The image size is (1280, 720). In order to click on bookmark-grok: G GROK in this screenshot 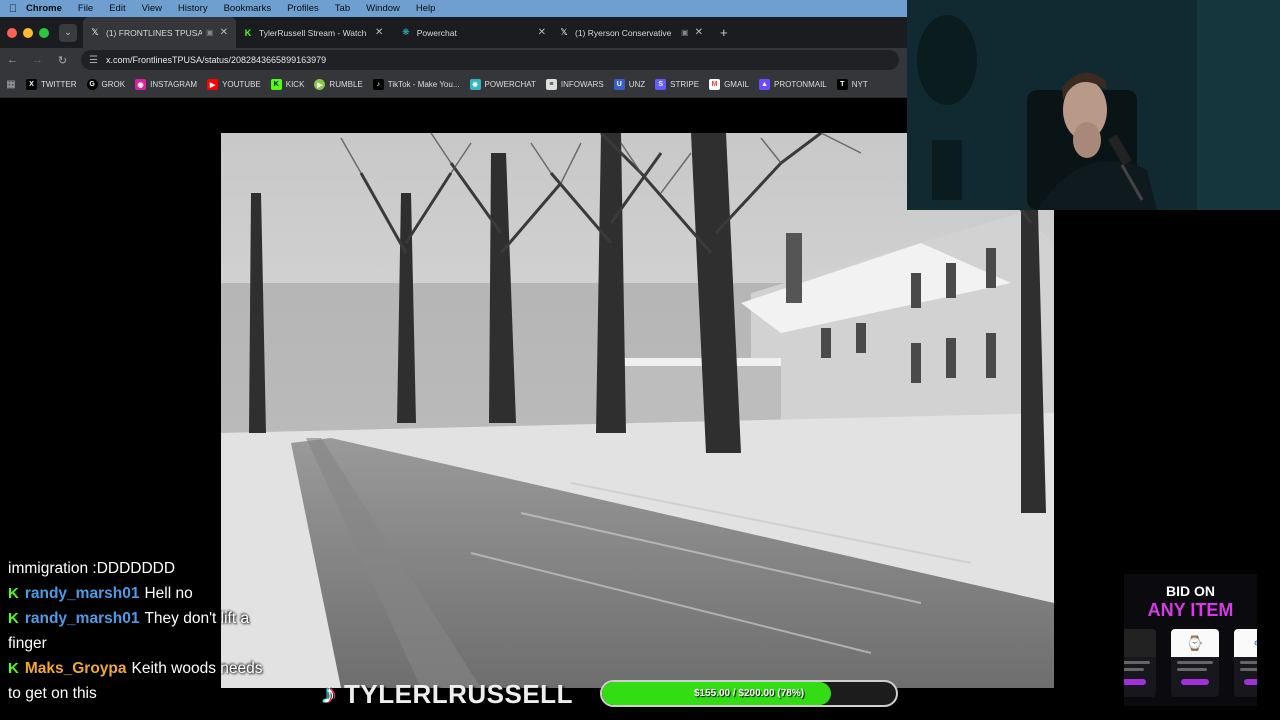, I will do `click(106, 84)`.